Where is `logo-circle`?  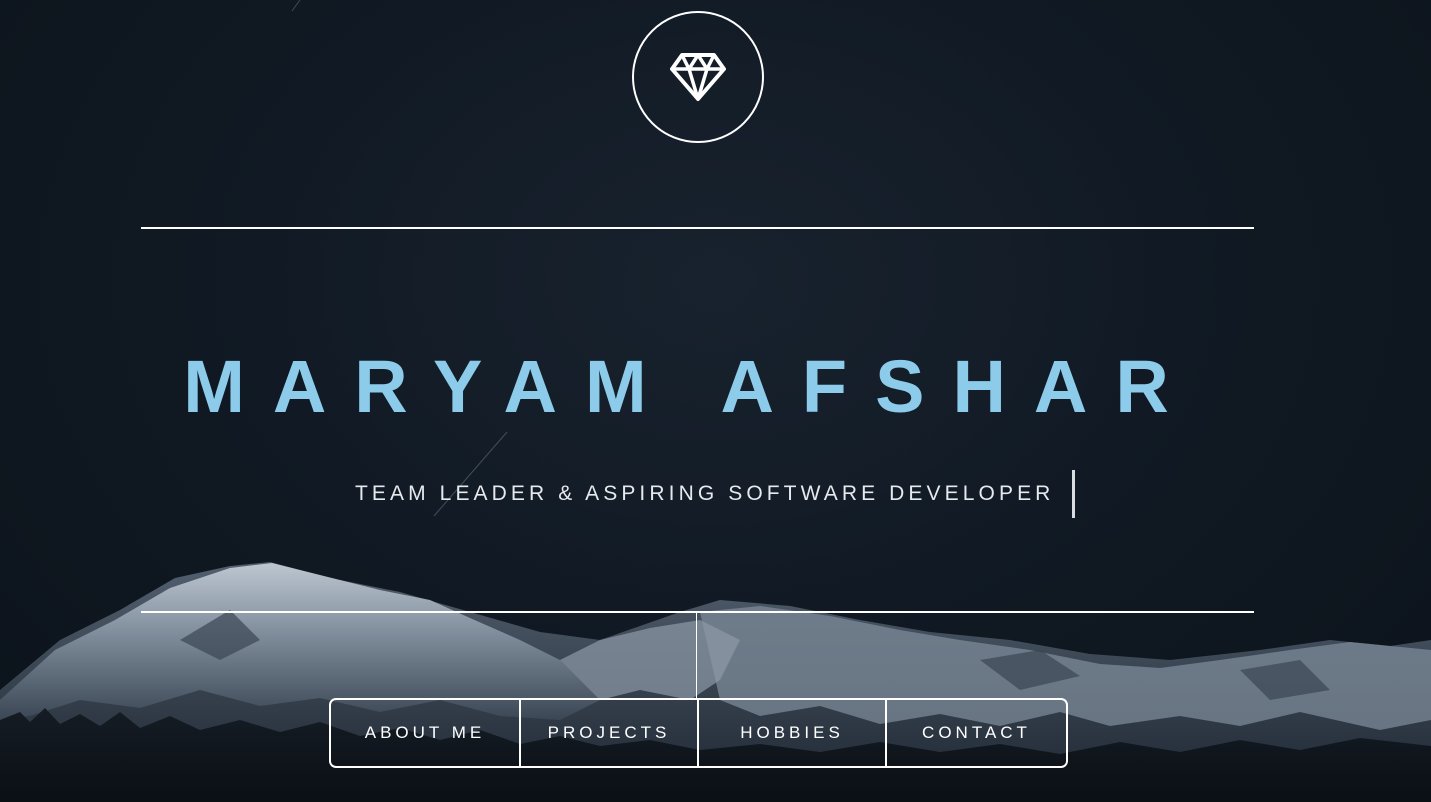
logo-circle is located at coordinates (698, 77).